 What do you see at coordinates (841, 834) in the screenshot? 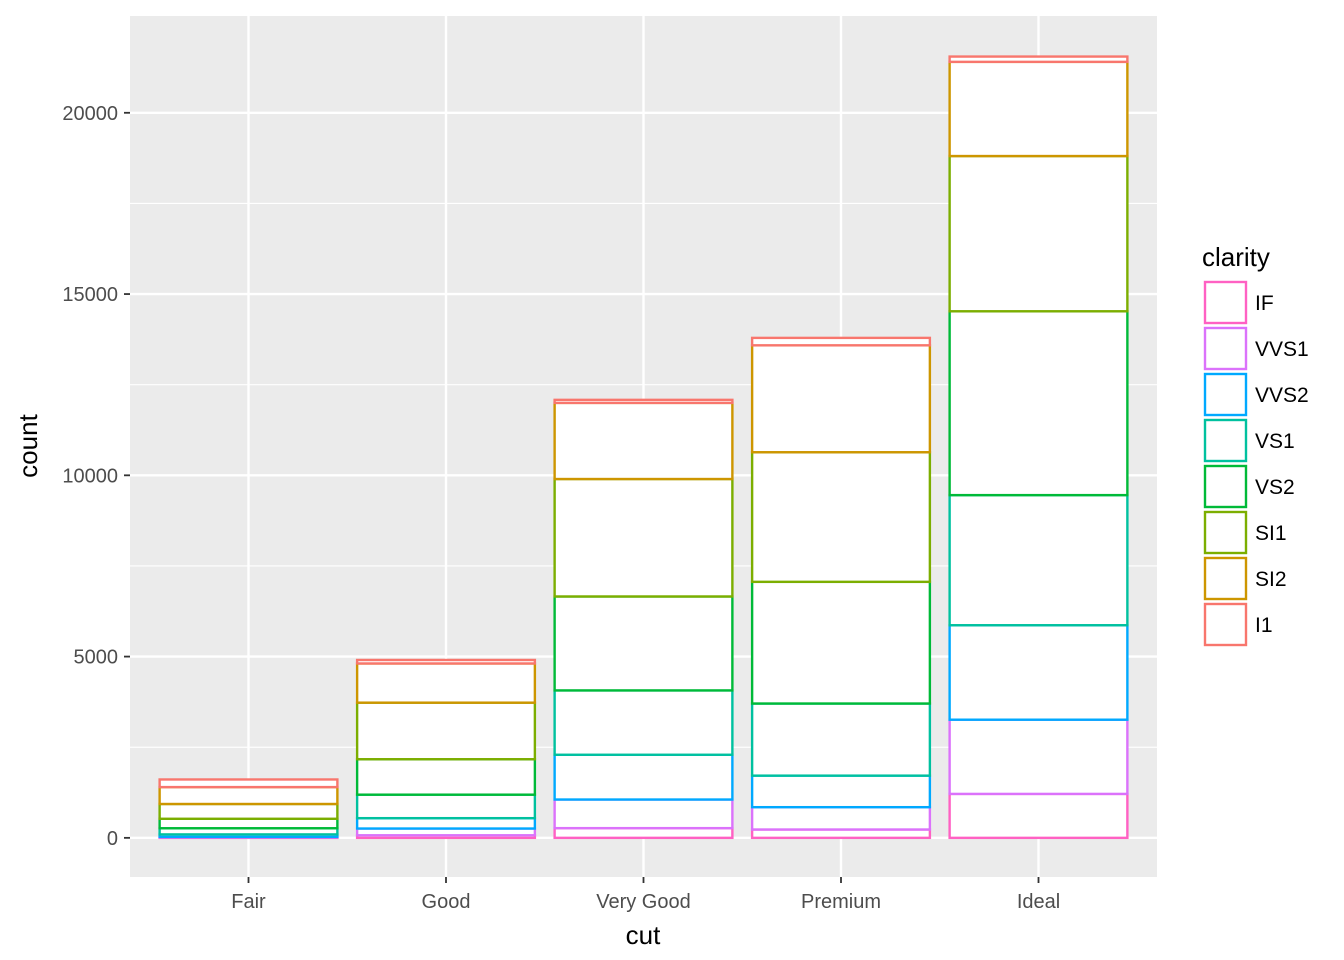
I see `bar-segment-premium-if` at bounding box center [841, 834].